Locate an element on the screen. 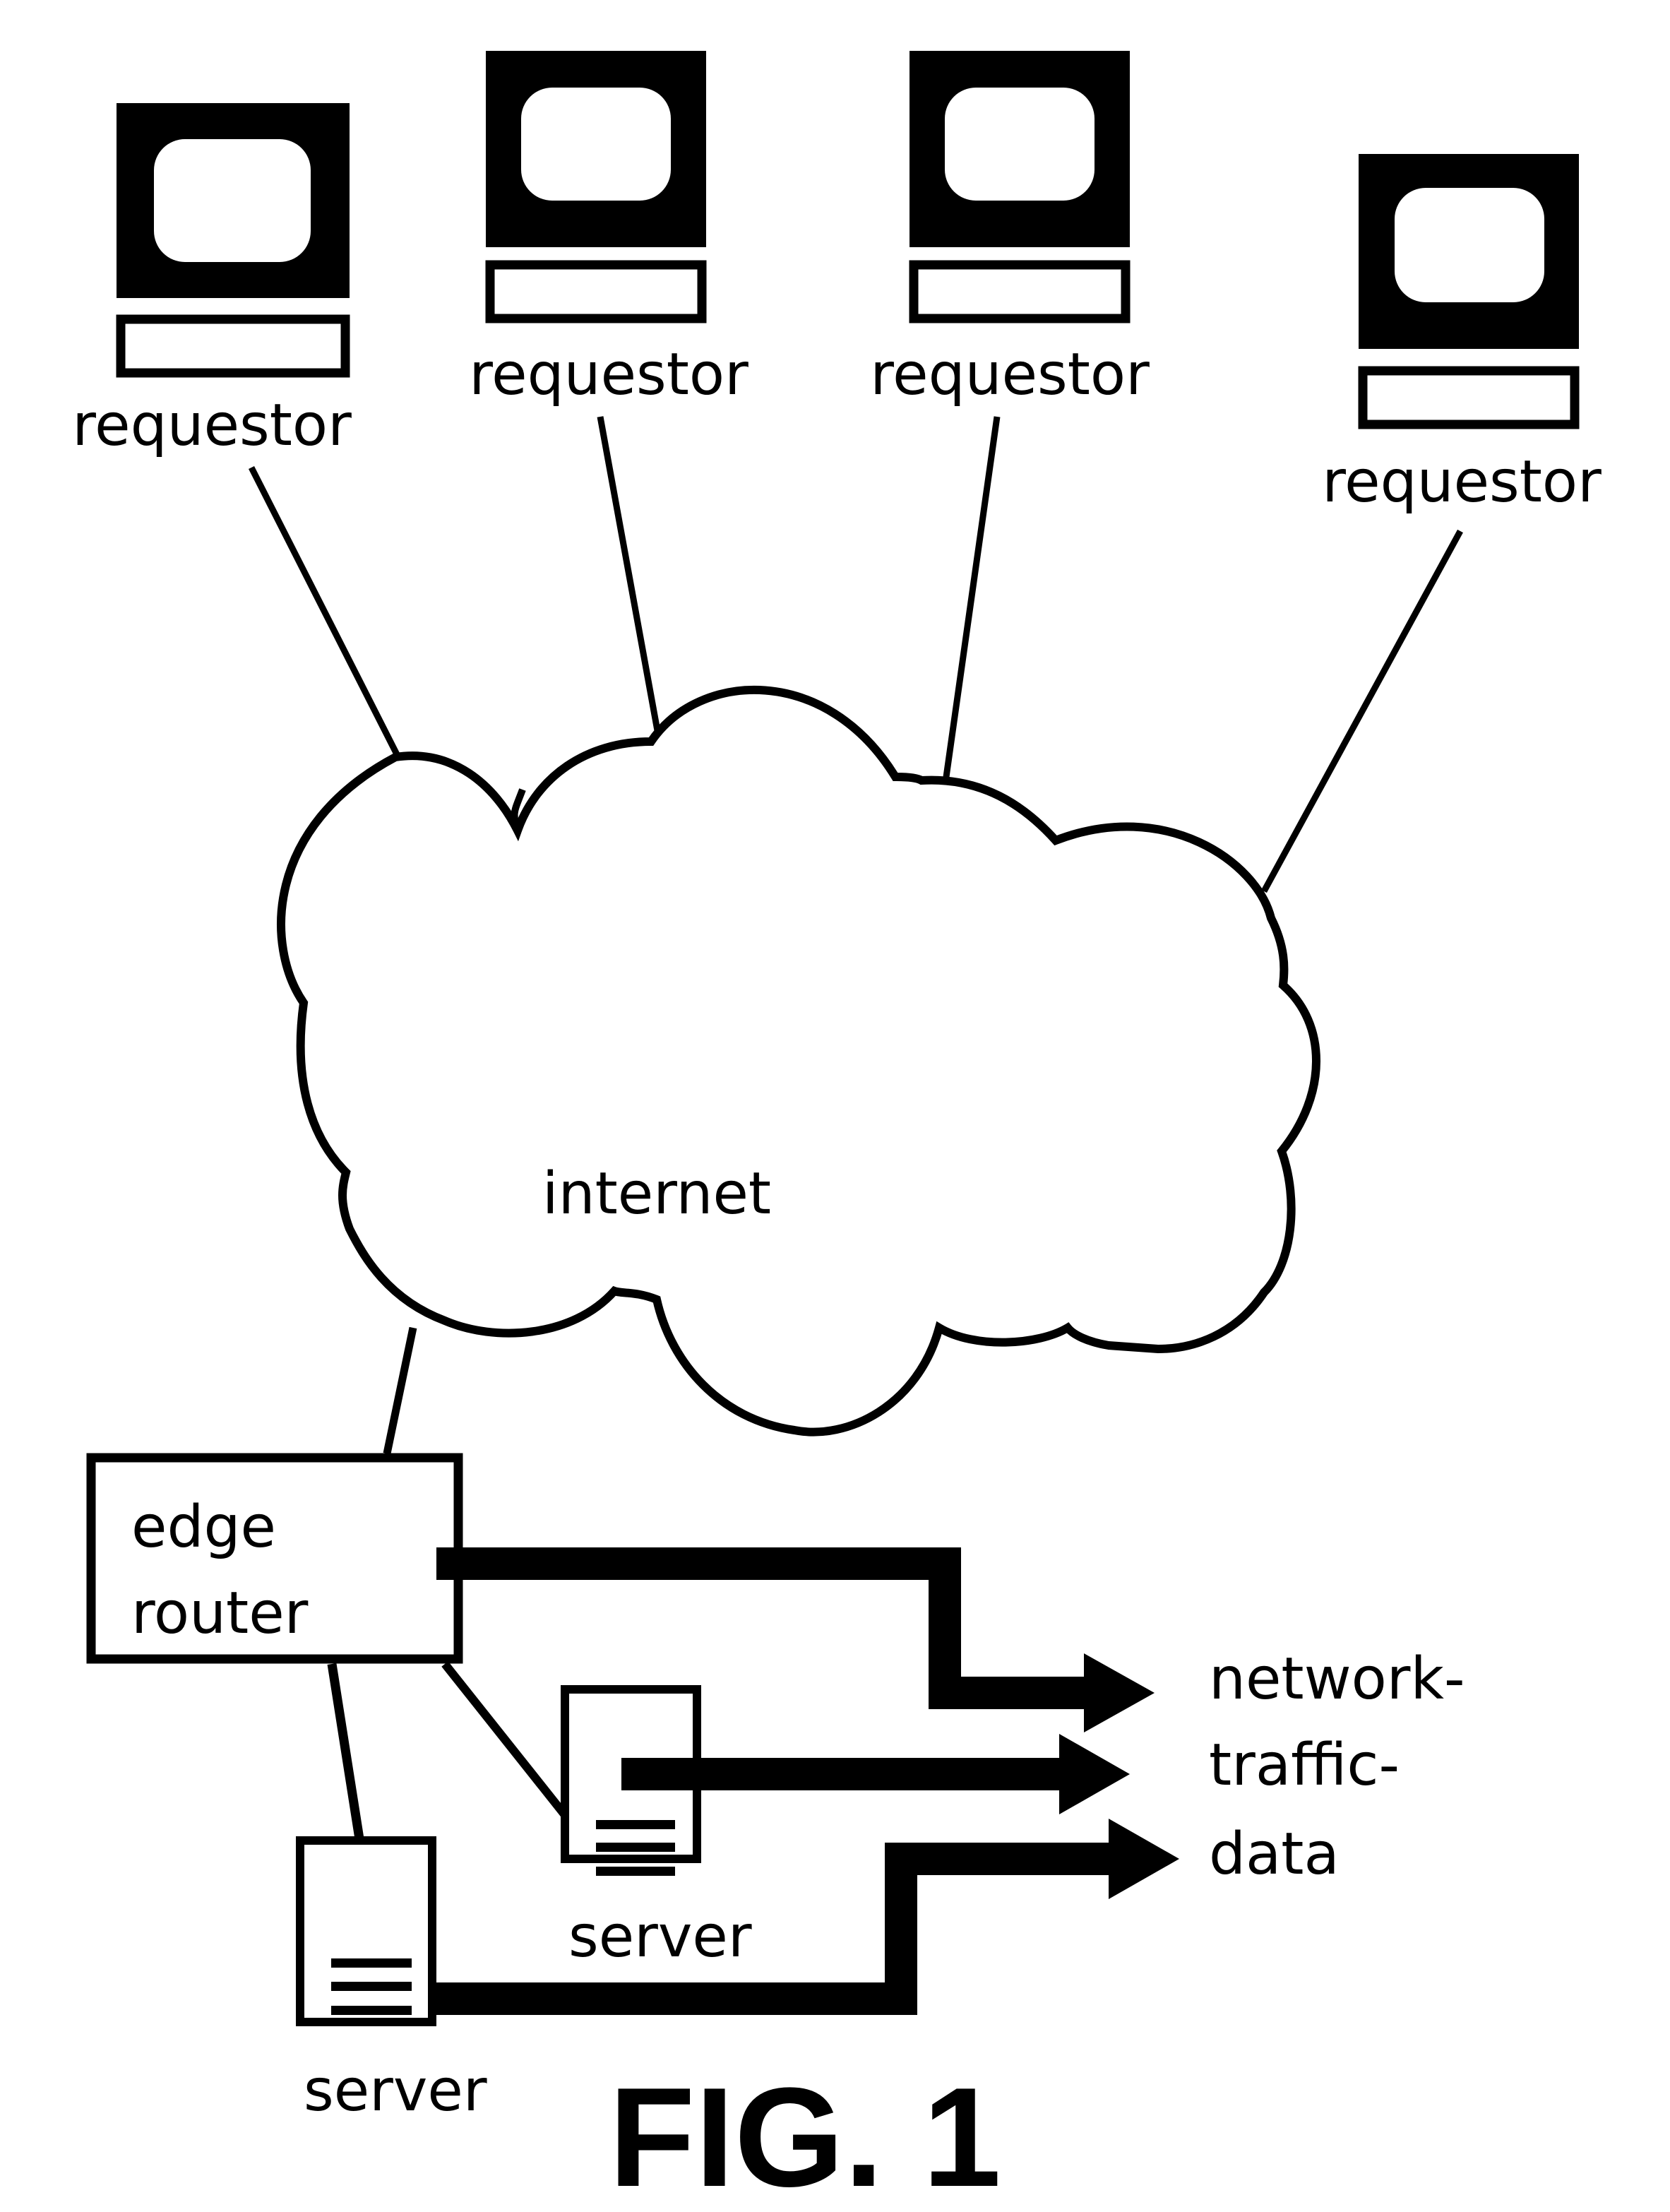 Image resolution: width=1670 pixels, height=2212 pixels. arrow-router-to-data is located at coordinates (795, 1639).